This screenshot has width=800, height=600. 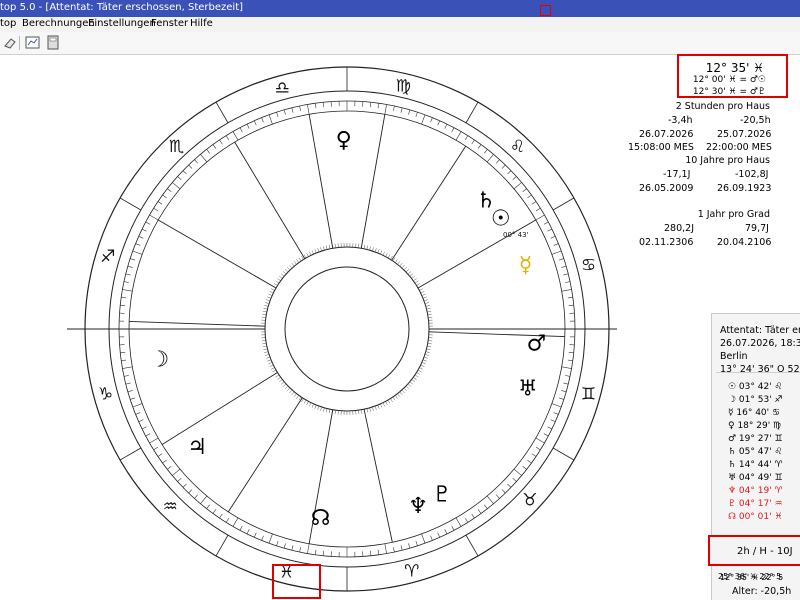 What do you see at coordinates (755, 452) in the screenshot?
I see `planet-row: ♄ 05° 47' ♌` at bounding box center [755, 452].